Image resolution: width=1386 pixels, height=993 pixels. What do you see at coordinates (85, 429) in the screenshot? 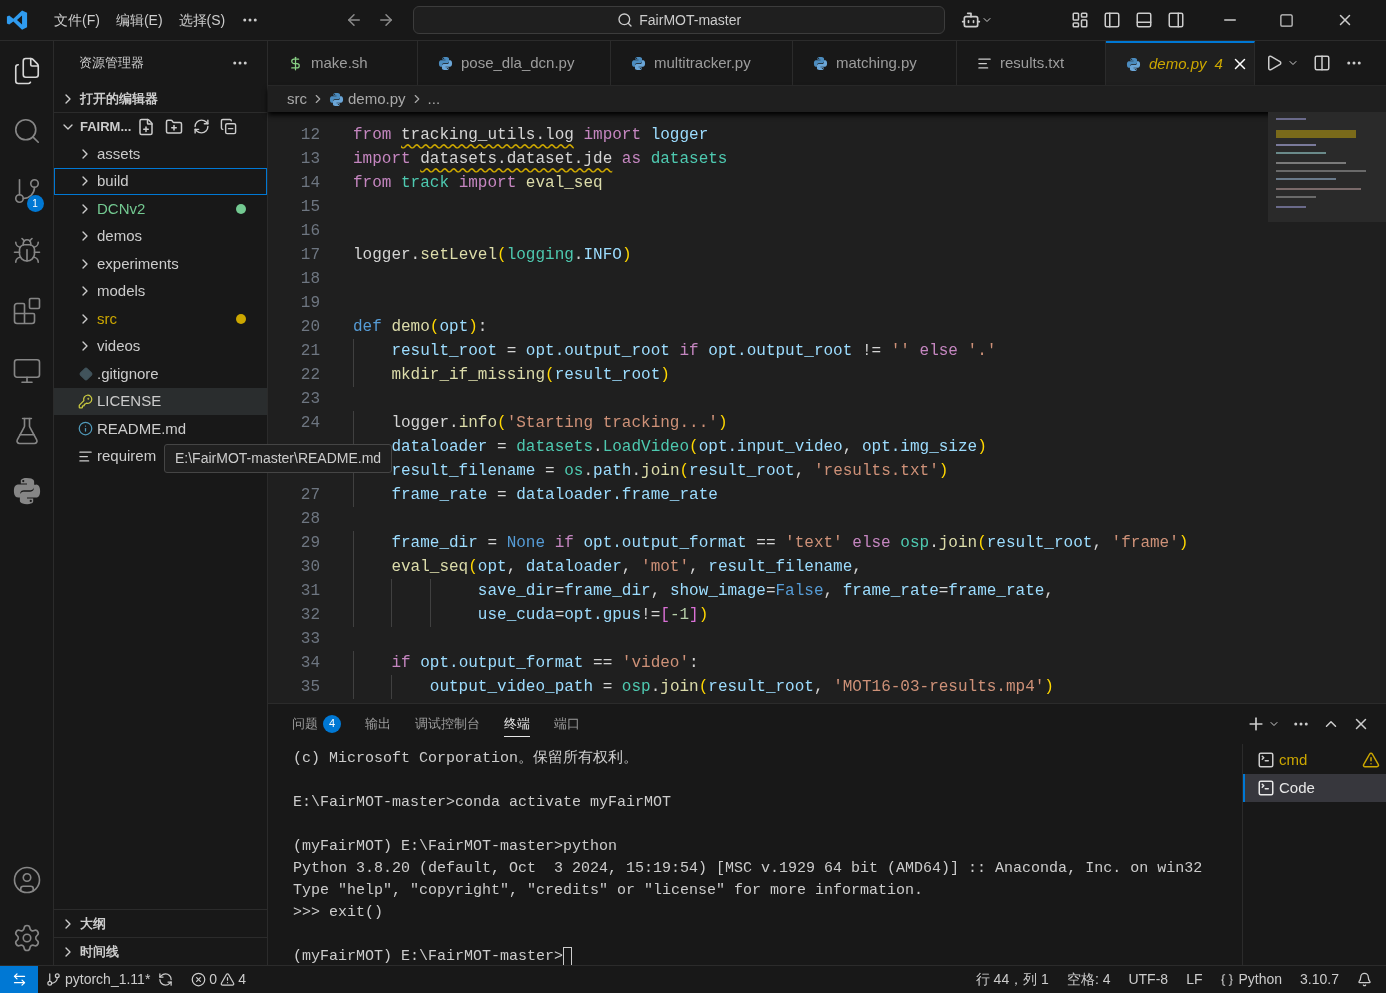
I see `info-icon` at bounding box center [85, 429].